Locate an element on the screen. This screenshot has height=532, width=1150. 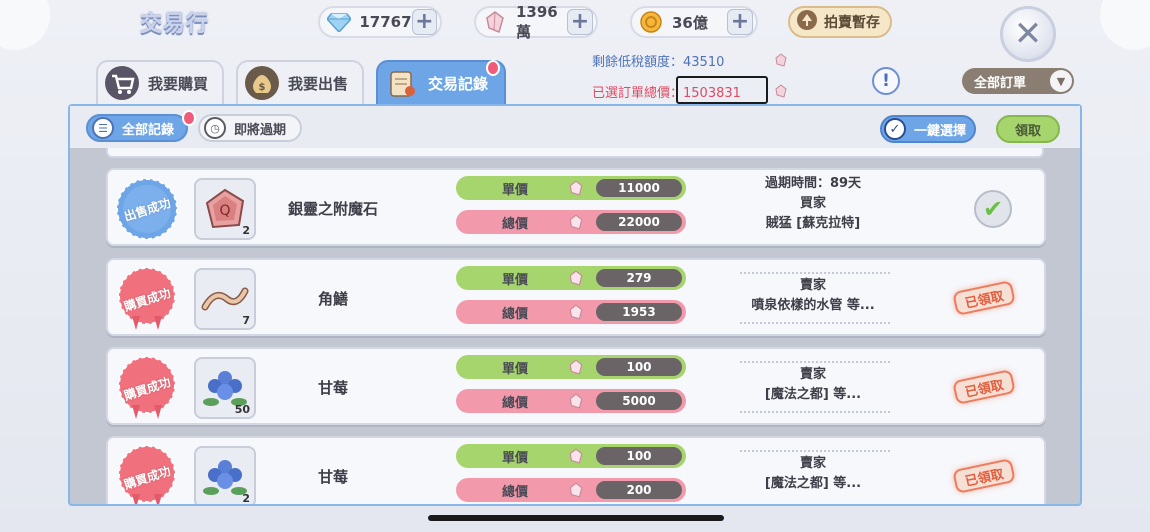
item-quantity: 7 is located at coordinates (246, 320).